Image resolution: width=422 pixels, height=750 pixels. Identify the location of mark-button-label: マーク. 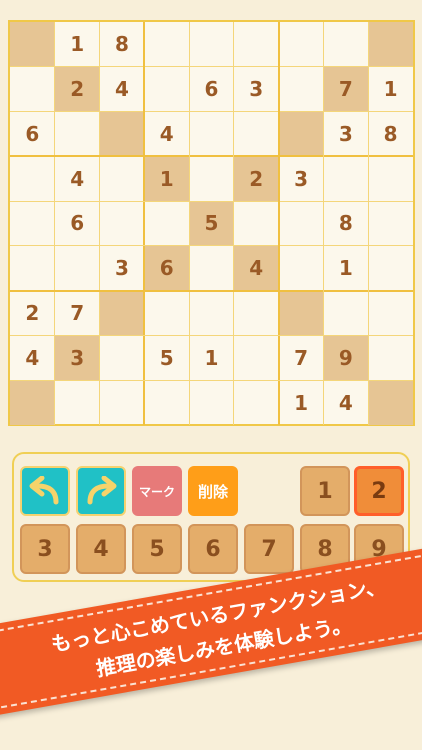
(156, 491).